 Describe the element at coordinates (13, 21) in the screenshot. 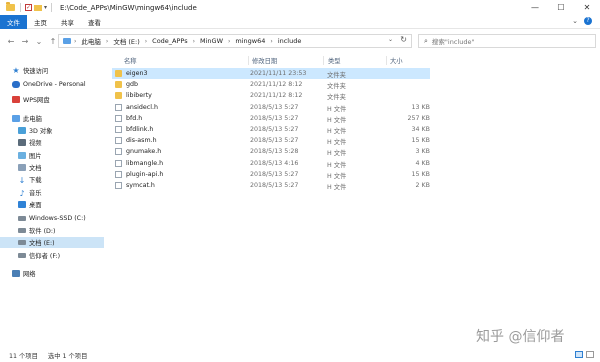

I see `tab-file: 文件` at that location.